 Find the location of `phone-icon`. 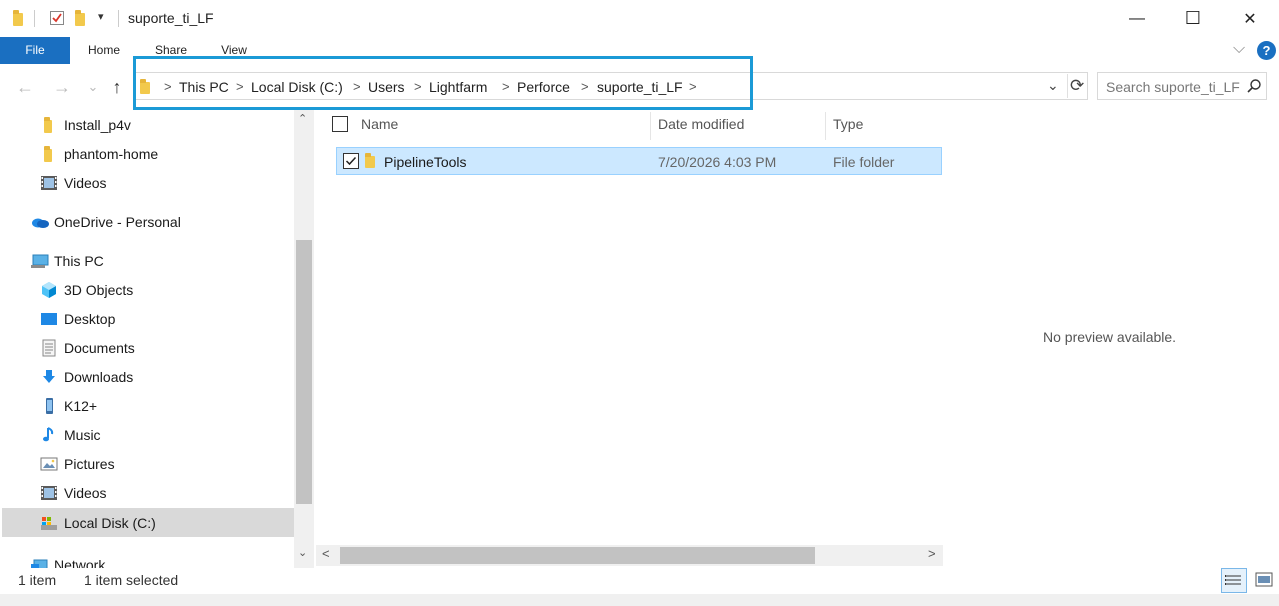

phone-icon is located at coordinates (49, 406).